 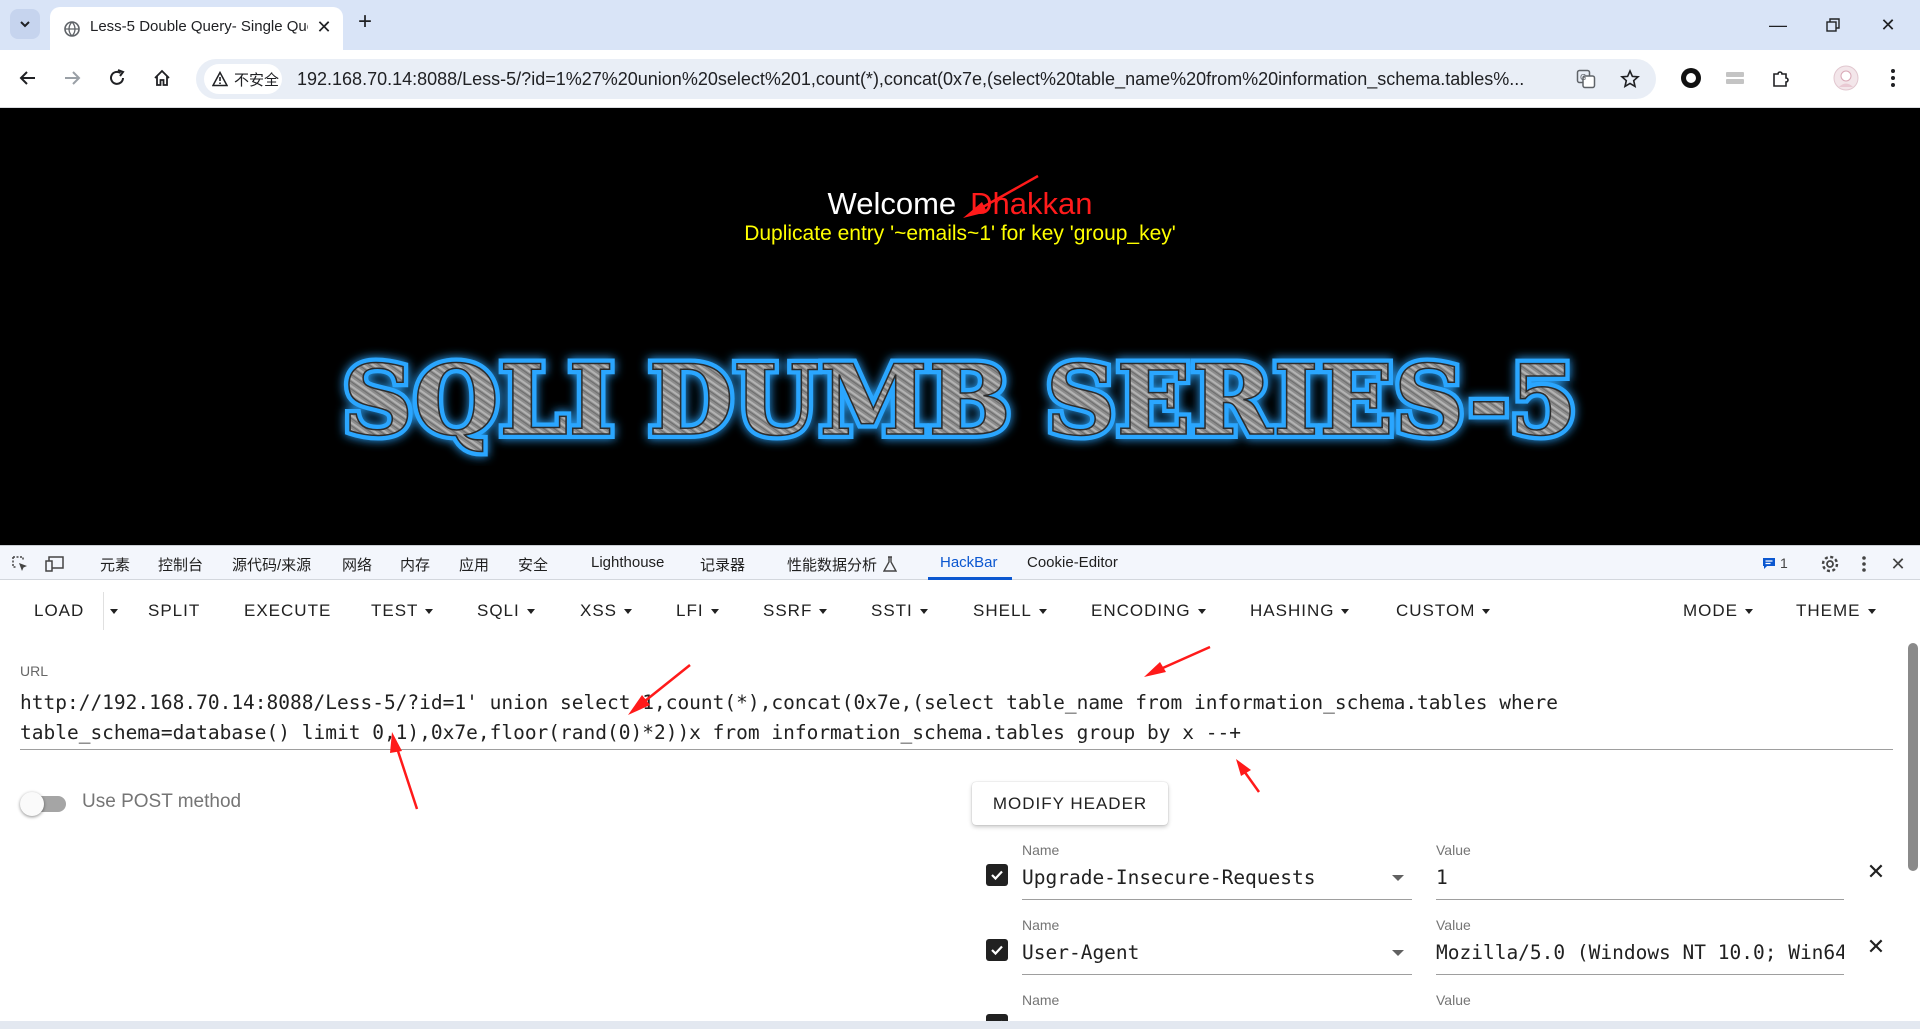 I want to click on window-close-icon: ✕, so click(x=1888, y=25).